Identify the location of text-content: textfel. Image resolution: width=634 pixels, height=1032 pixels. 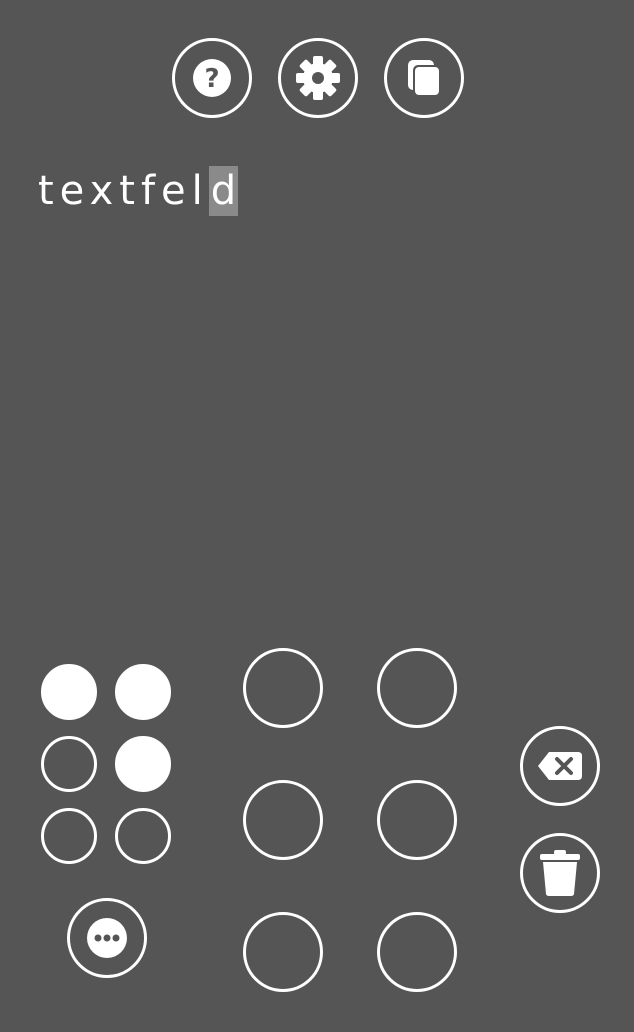
(123, 191).